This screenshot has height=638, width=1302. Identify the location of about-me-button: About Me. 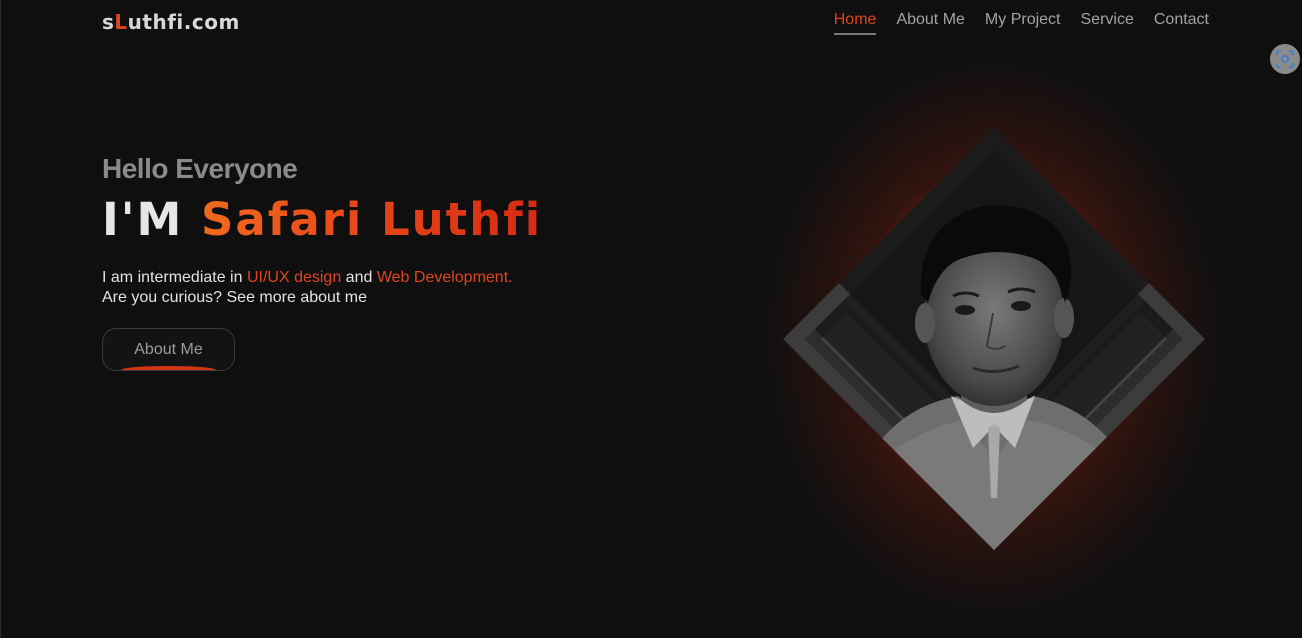
(168, 349).